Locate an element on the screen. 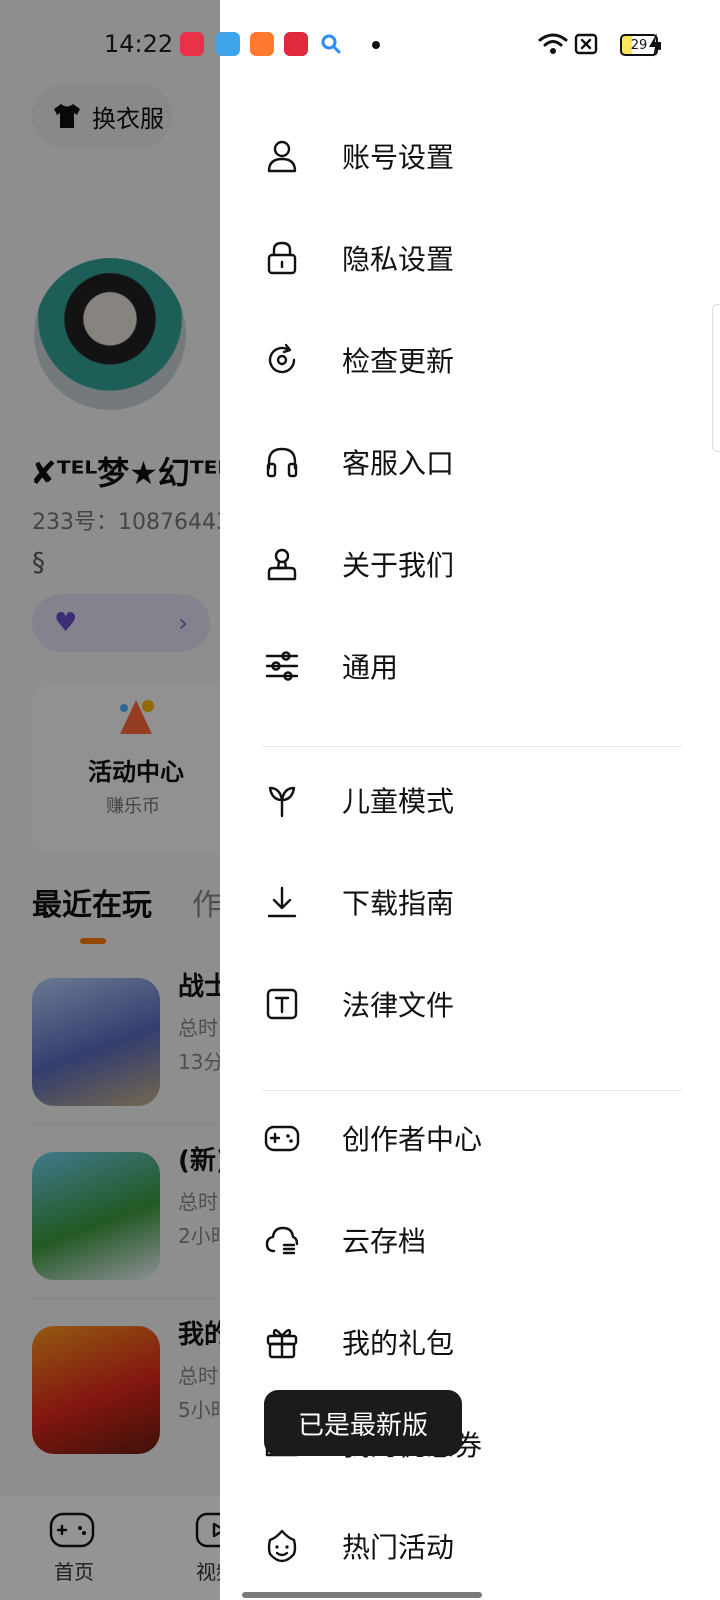  menu-item-cloud-save: 云存档 is located at coordinates (455, 1238).